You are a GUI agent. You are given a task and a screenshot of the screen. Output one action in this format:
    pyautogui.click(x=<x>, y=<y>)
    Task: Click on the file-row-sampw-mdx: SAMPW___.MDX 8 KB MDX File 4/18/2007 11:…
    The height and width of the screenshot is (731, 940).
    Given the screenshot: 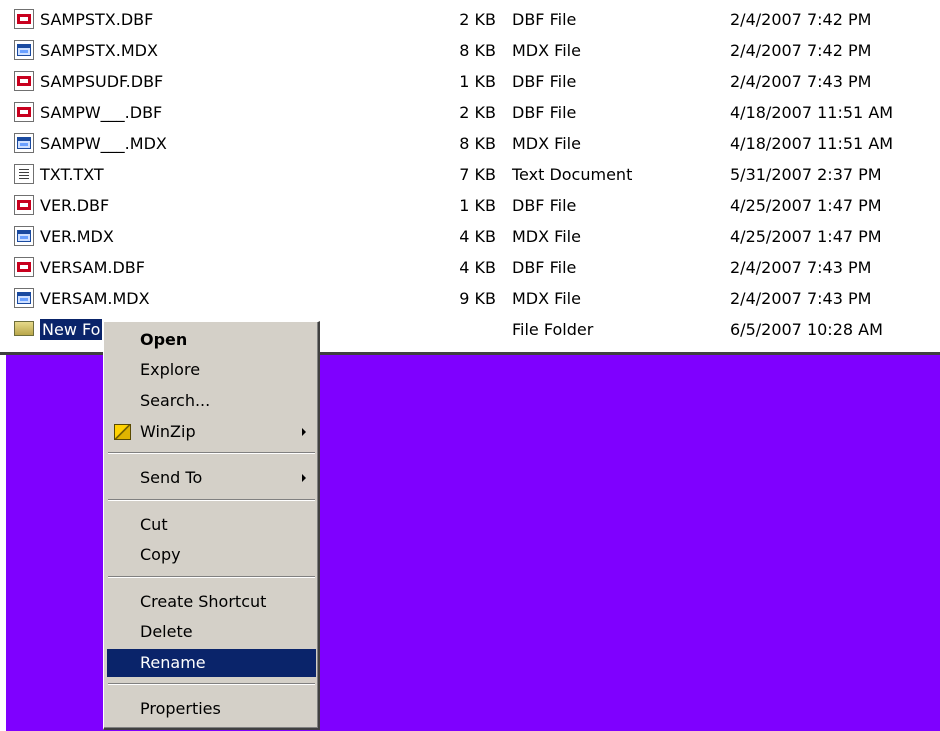 What is the action you would take?
    pyautogui.click(x=470, y=143)
    